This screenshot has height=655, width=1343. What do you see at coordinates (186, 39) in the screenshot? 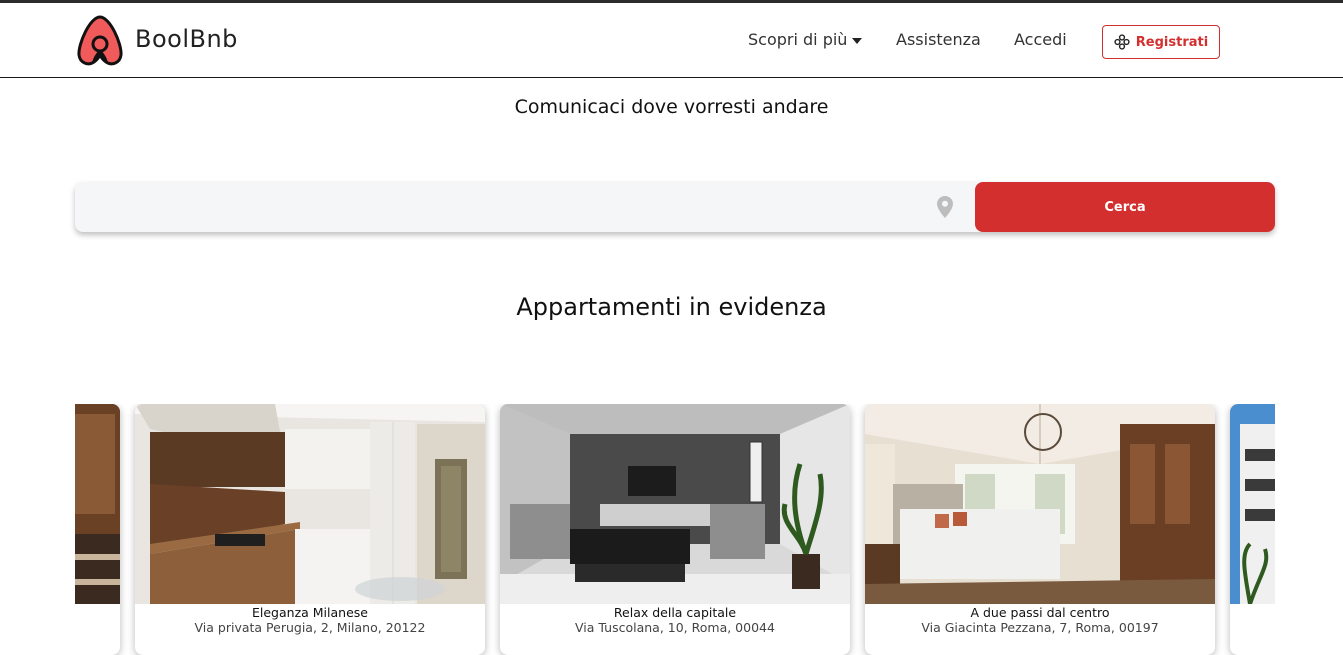
I see `brand-name: BoolBnb` at bounding box center [186, 39].